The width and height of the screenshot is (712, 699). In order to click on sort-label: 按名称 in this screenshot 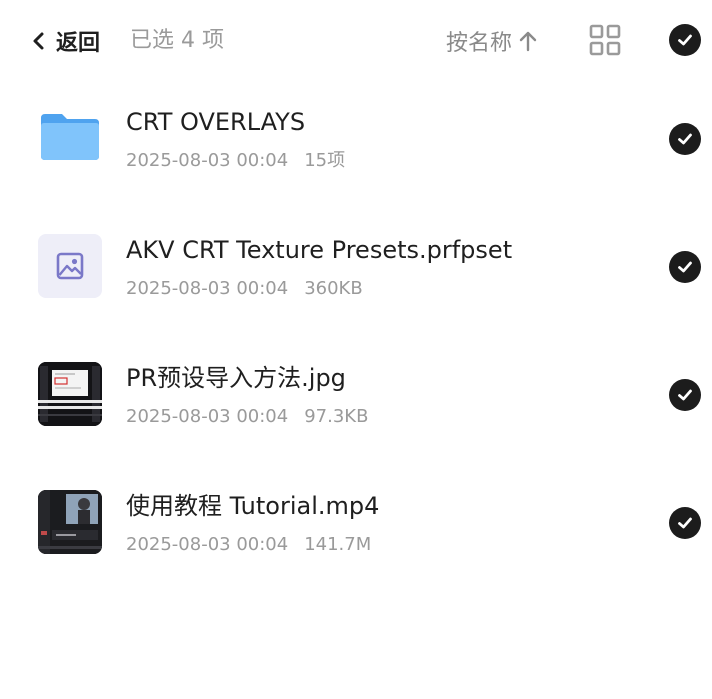, I will do `click(479, 43)`.